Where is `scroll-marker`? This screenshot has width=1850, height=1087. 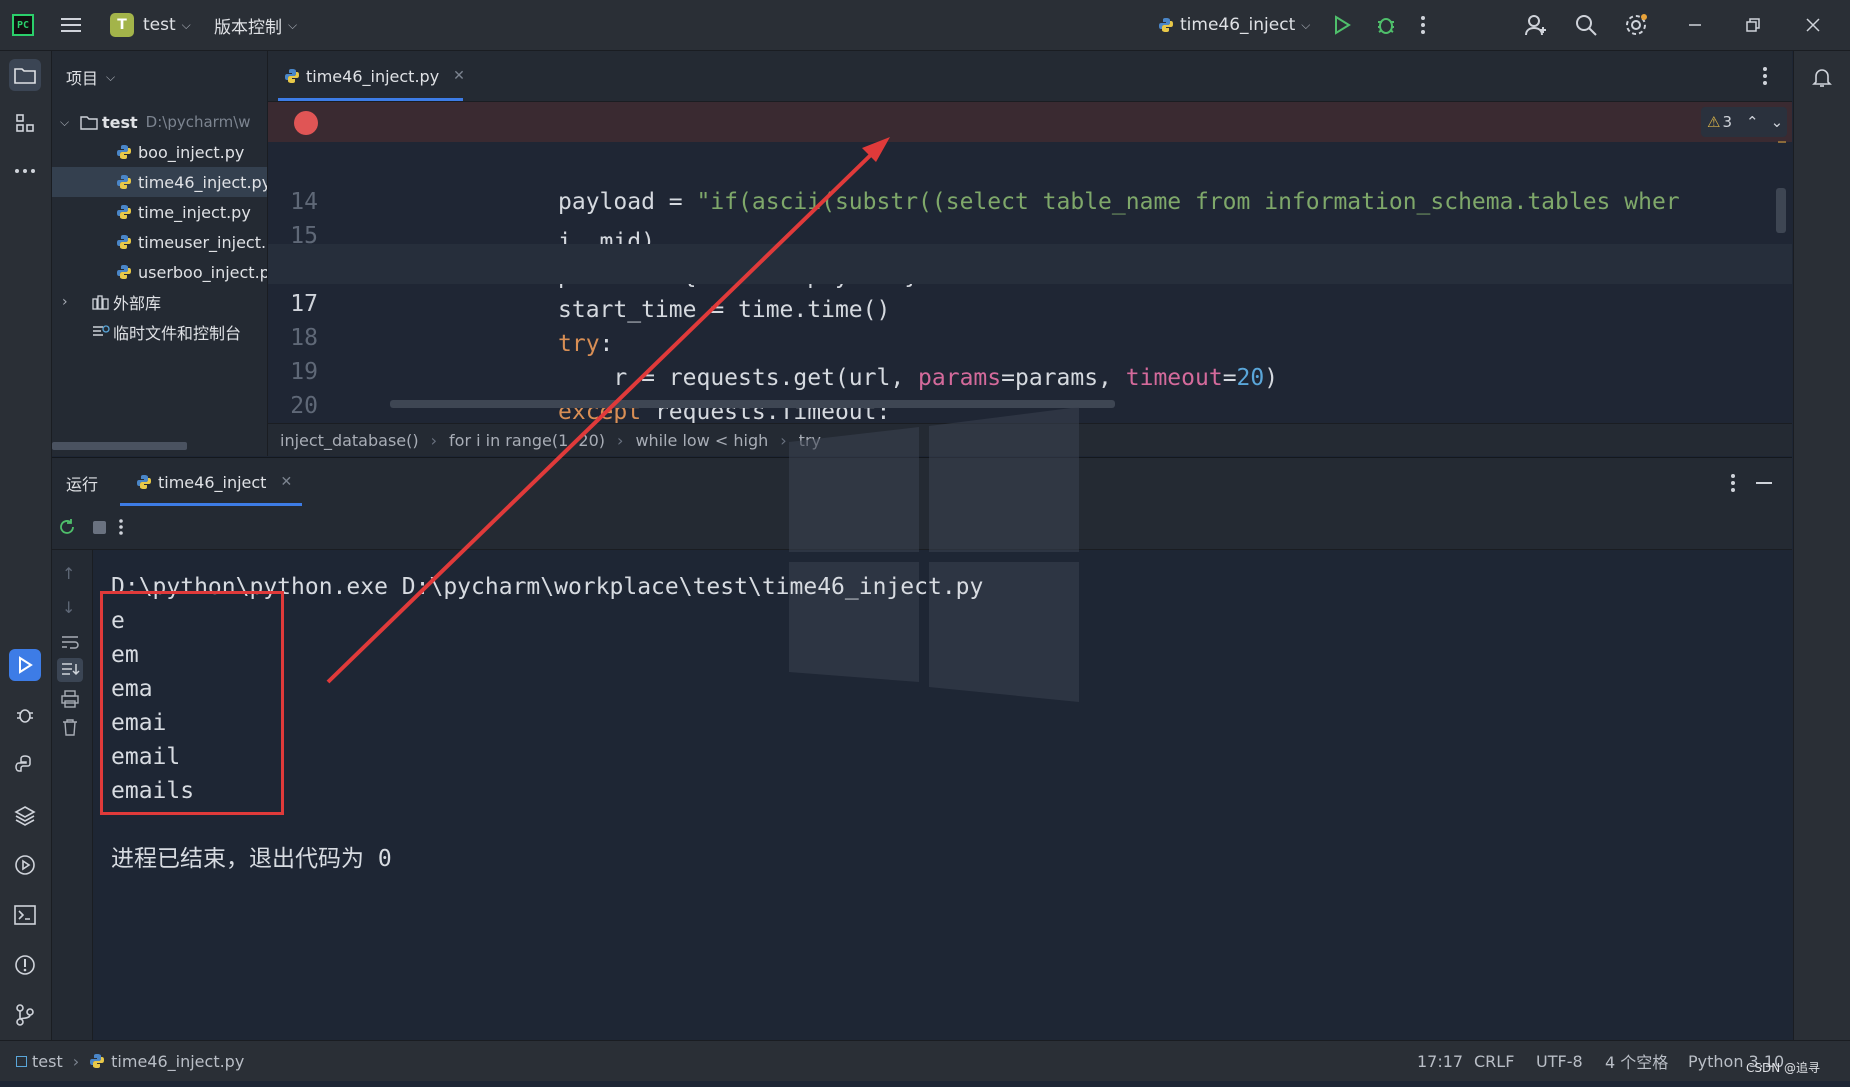
scroll-marker is located at coordinates (1782, 142).